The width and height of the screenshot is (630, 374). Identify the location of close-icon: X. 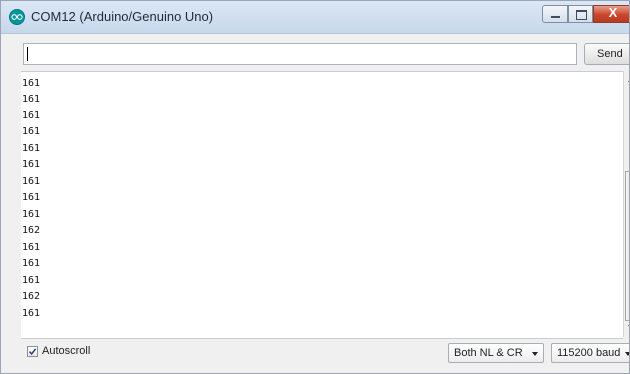
(613, 12).